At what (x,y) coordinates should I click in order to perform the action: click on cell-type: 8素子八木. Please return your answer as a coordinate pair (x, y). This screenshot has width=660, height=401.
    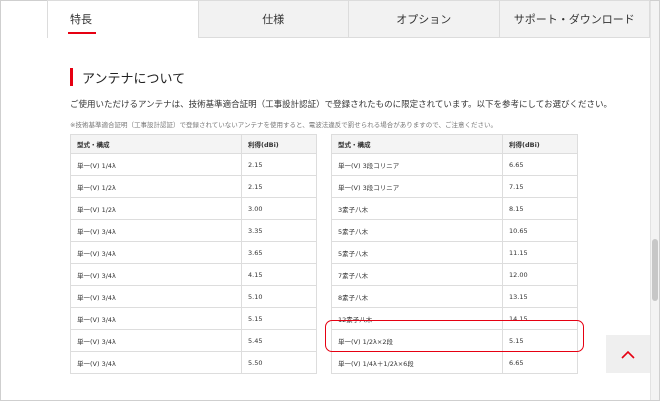
    Looking at the image, I should click on (417, 296).